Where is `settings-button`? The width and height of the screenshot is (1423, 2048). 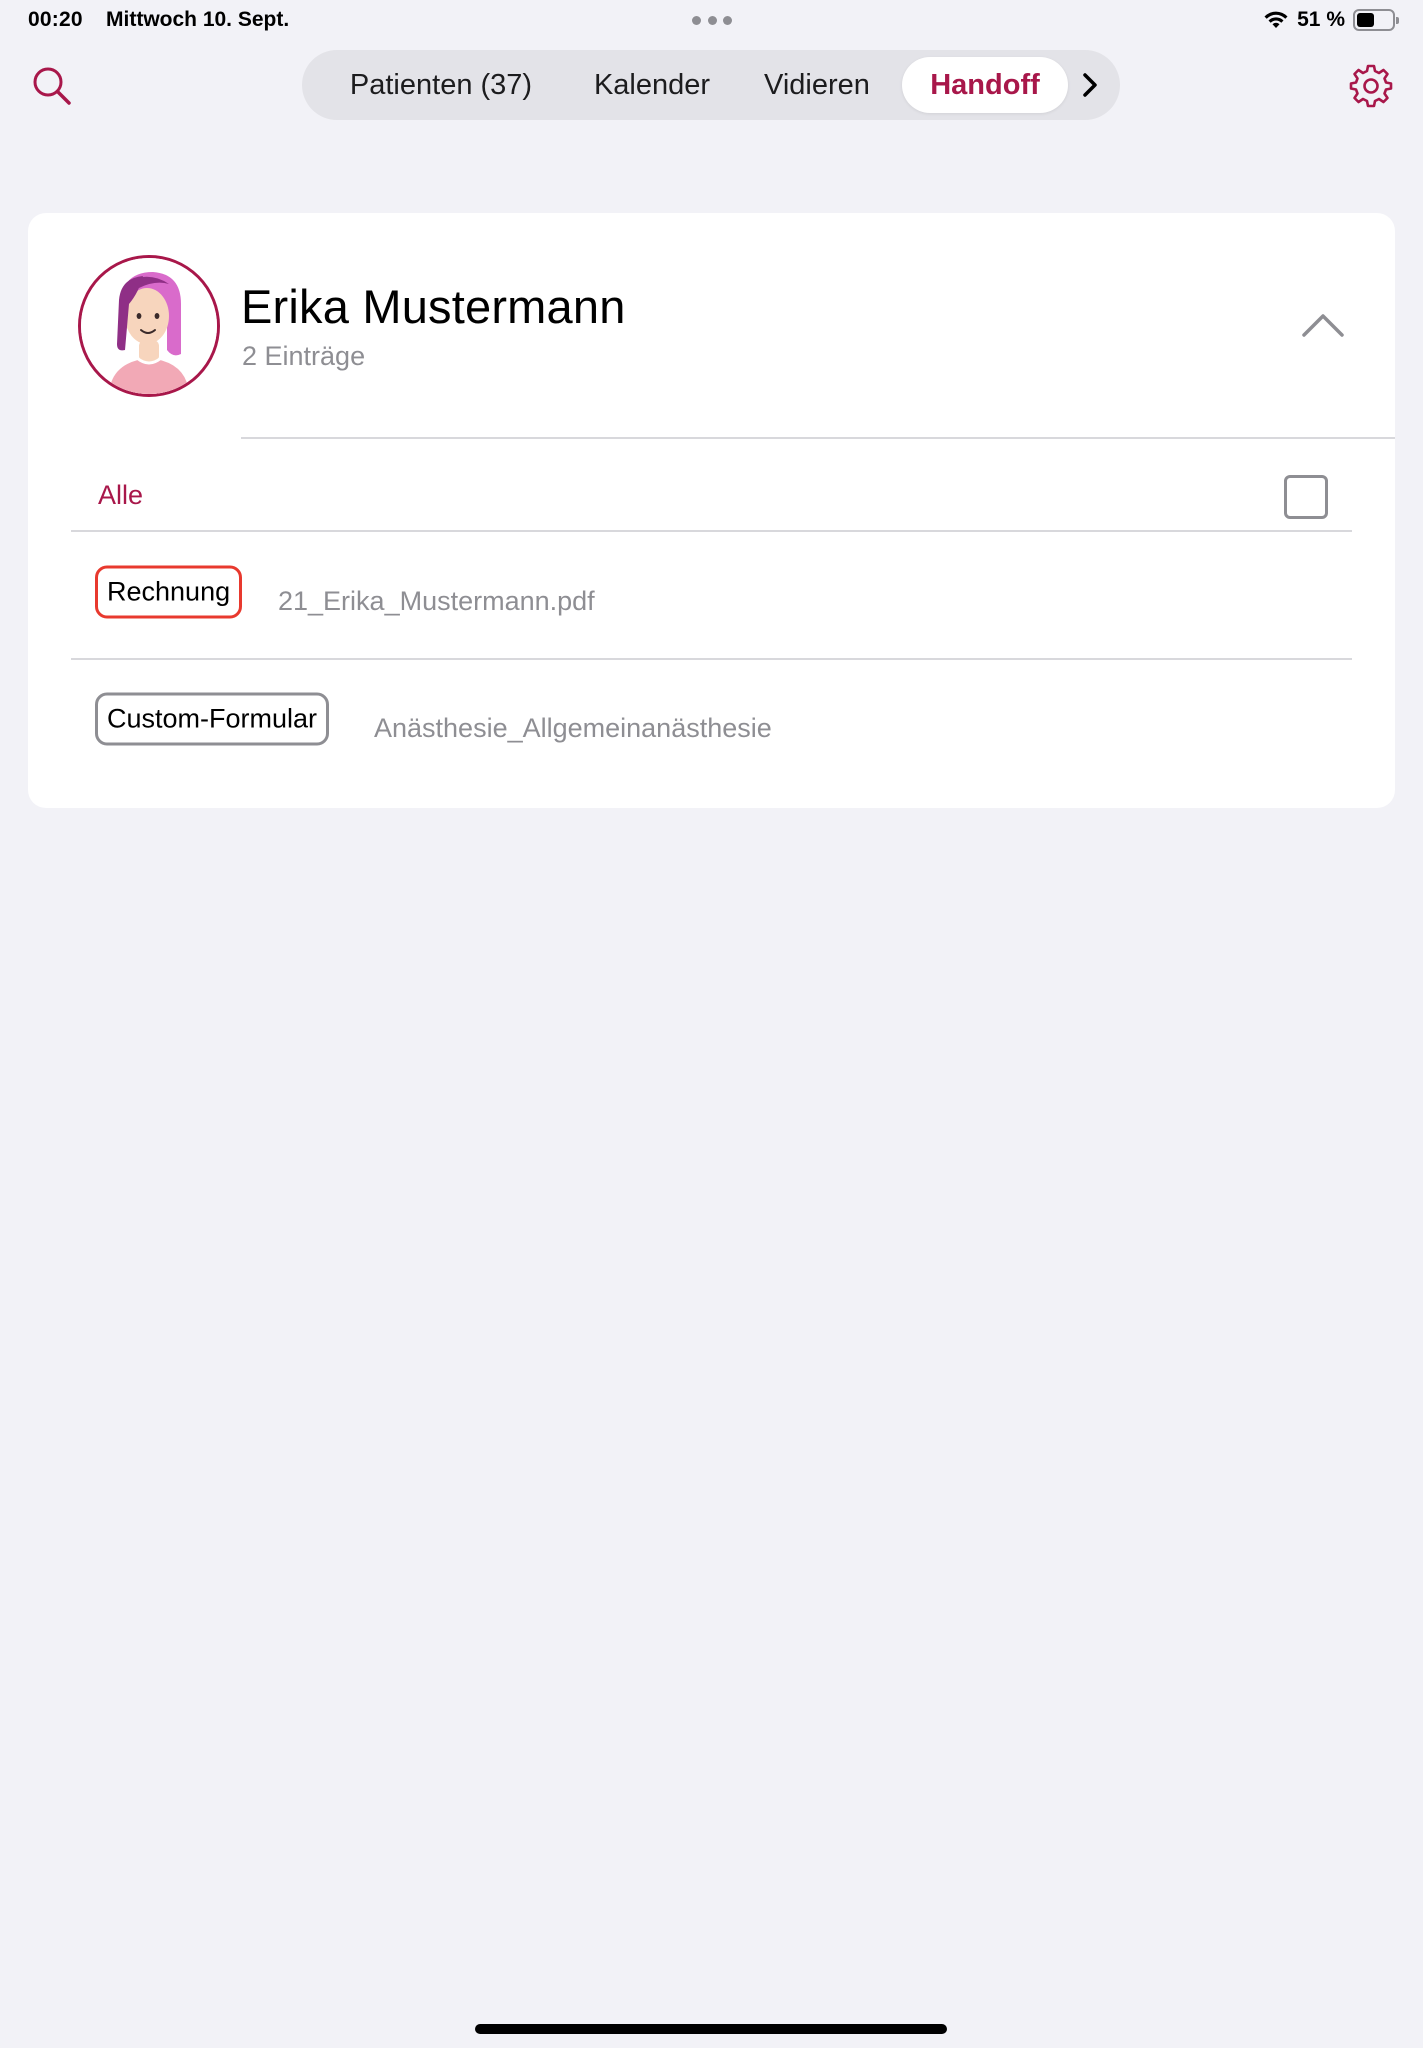 settings-button is located at coordinates (1371, 86).